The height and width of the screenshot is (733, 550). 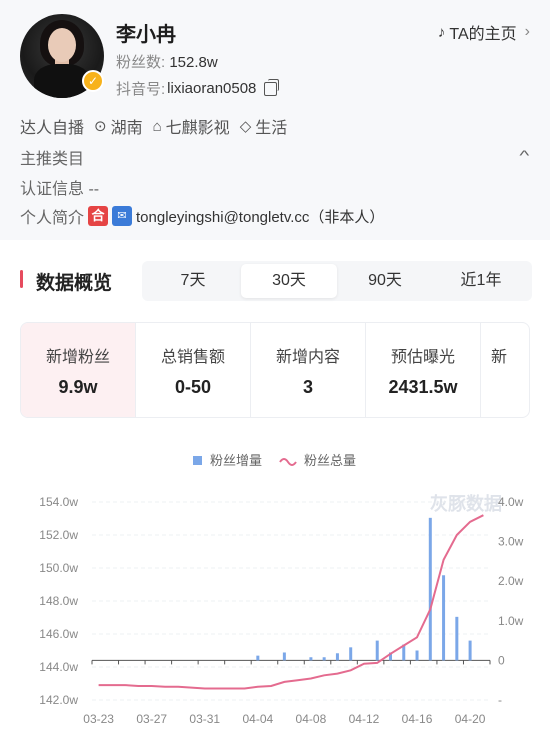 I want to click on left-tick-label: 144.0w, so click(x=58, y=667).